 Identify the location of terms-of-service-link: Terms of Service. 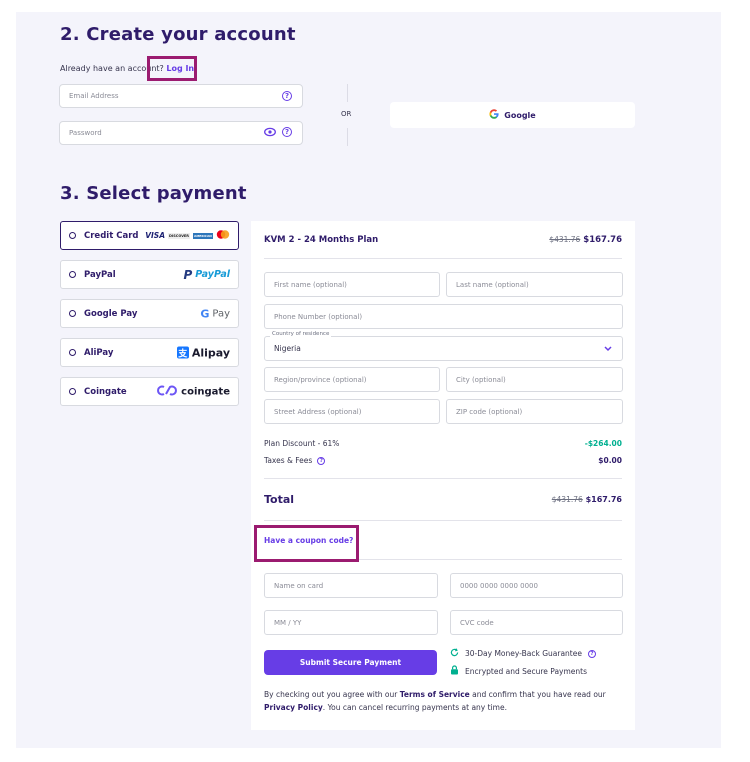
(435, 694).